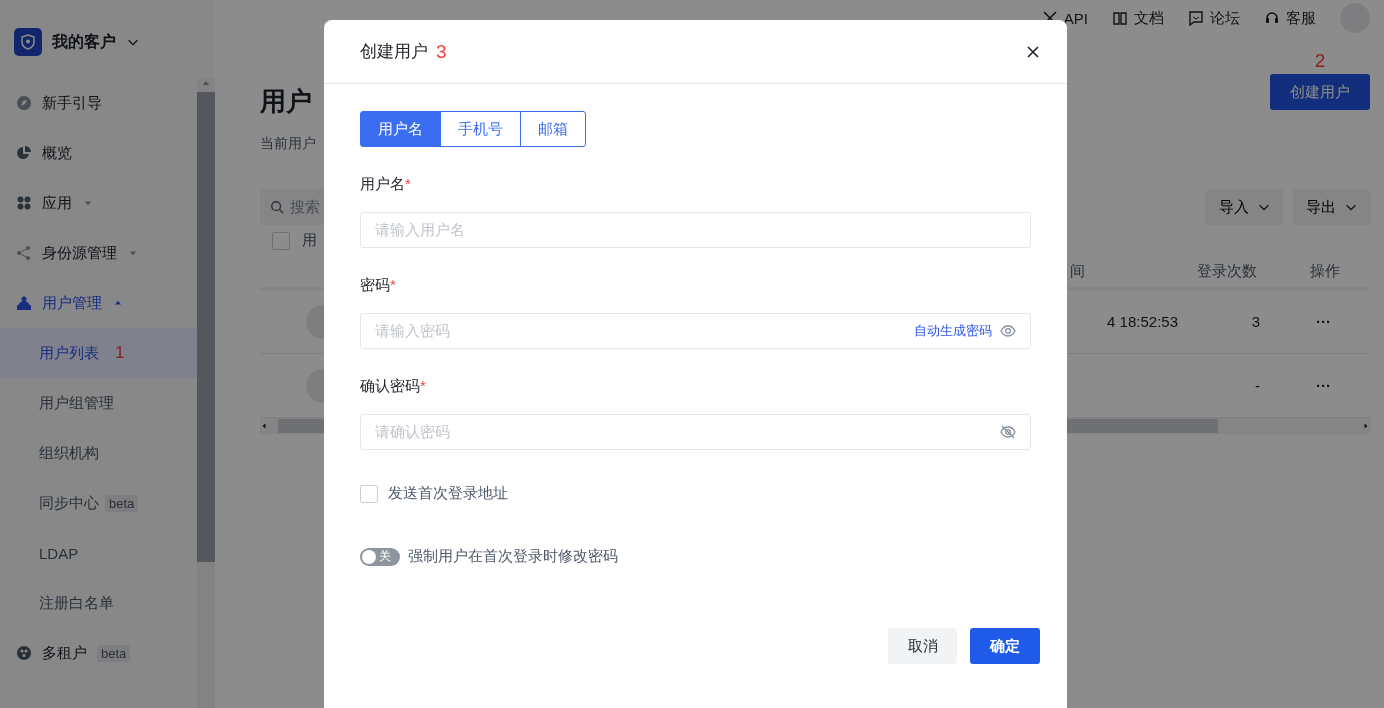  Describe the element at coordinates (98, 603) in the screenshot. I see `nav-subitem: 注册白名单` at that location.